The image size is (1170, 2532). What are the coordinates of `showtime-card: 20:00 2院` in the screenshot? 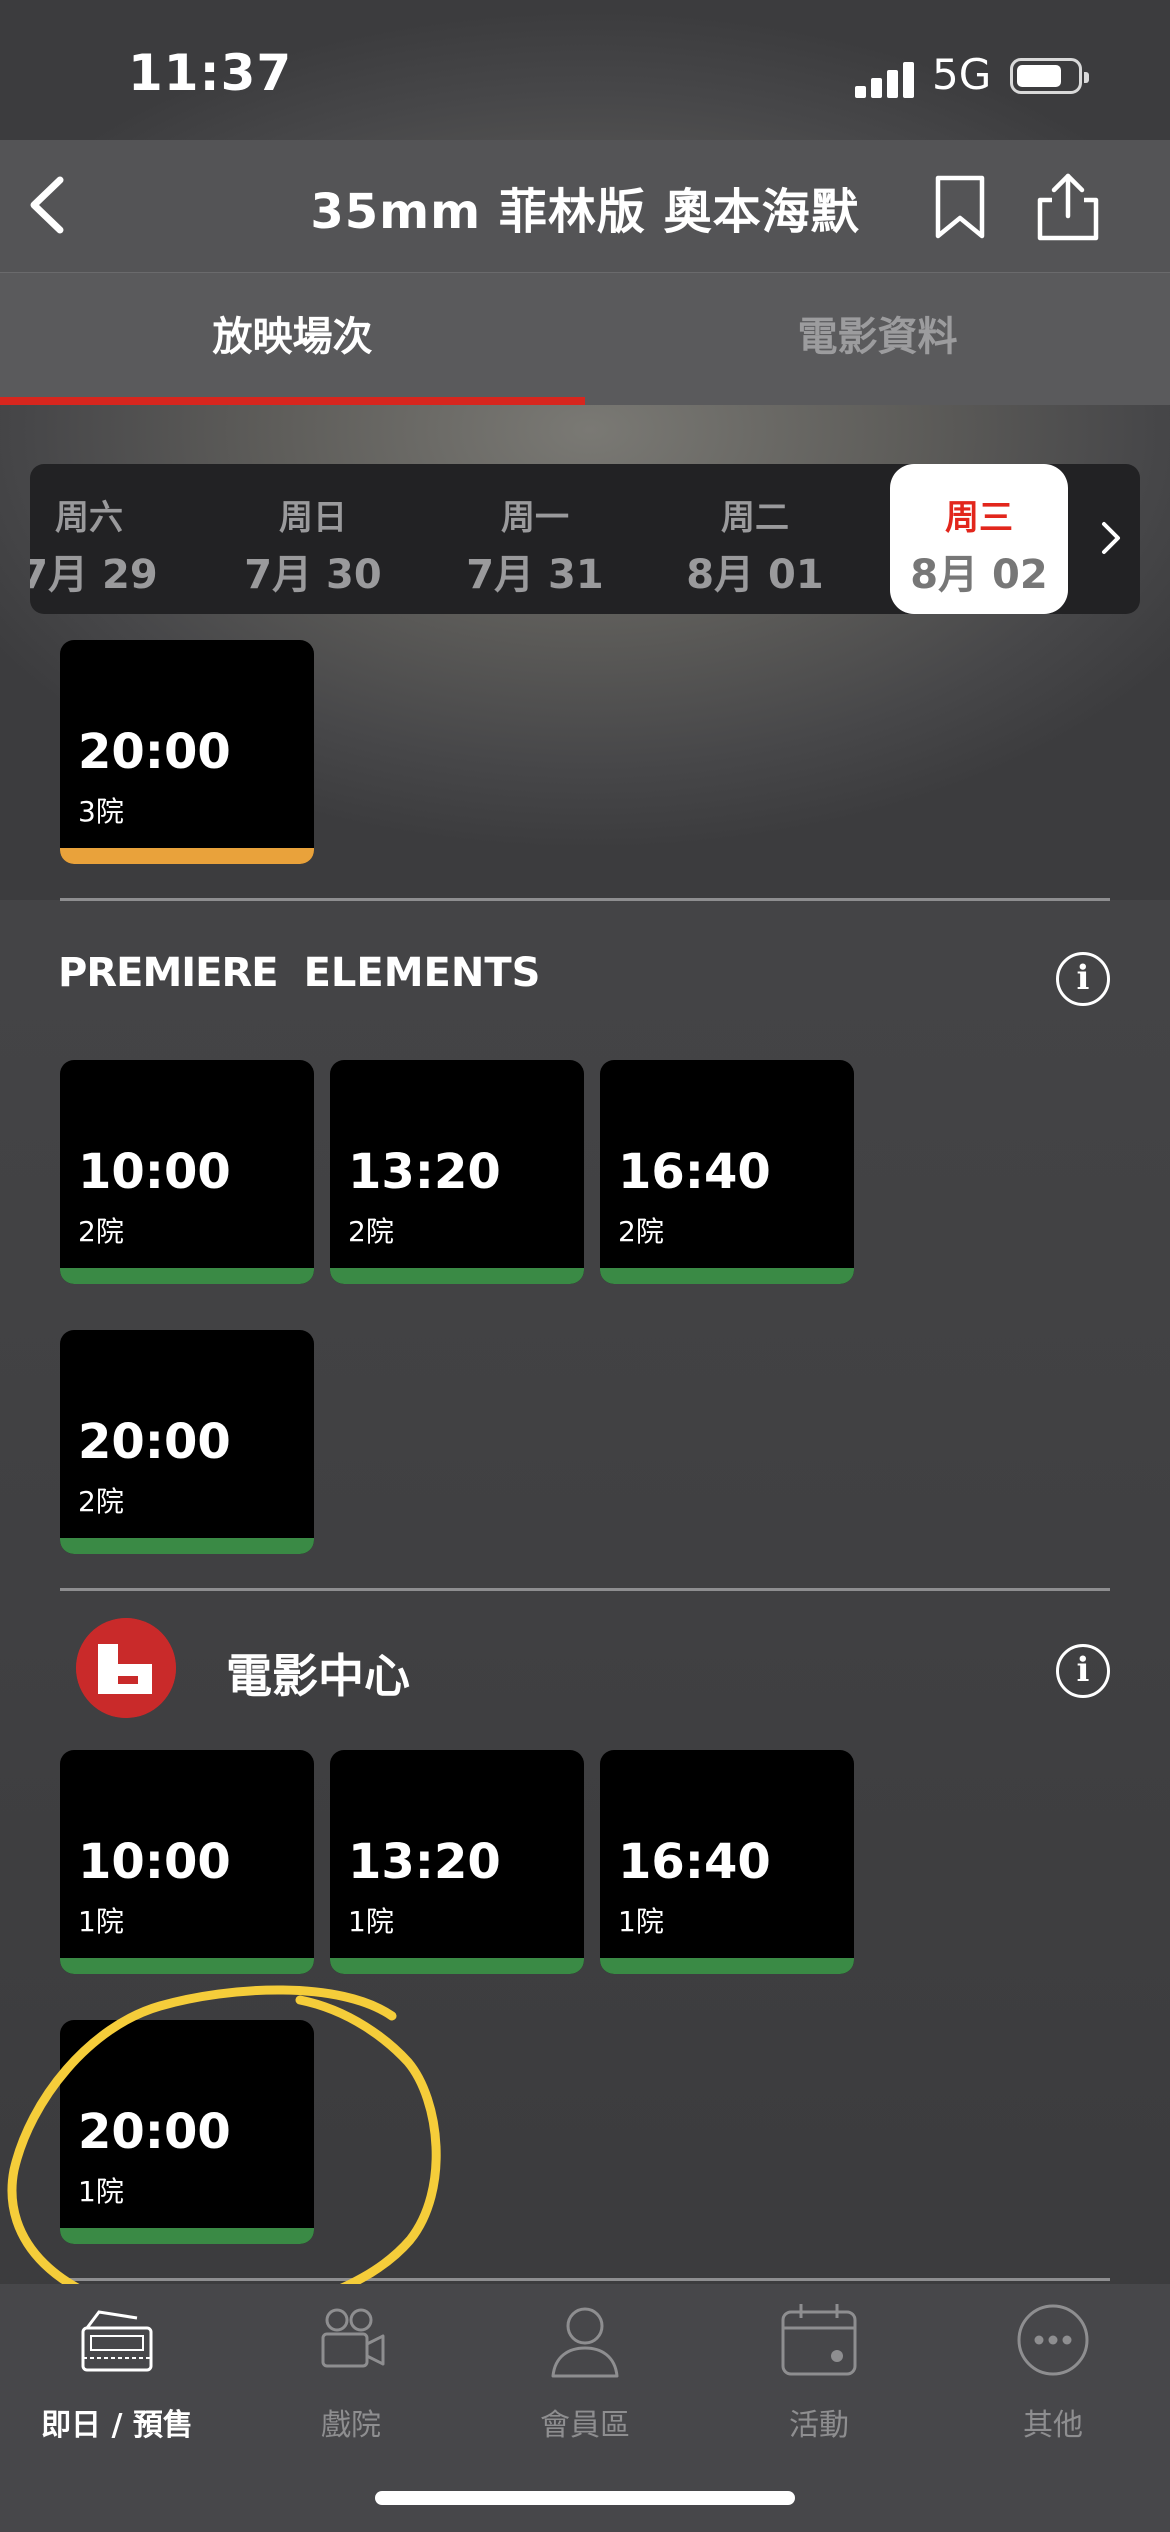 It's located at (187, 1442).